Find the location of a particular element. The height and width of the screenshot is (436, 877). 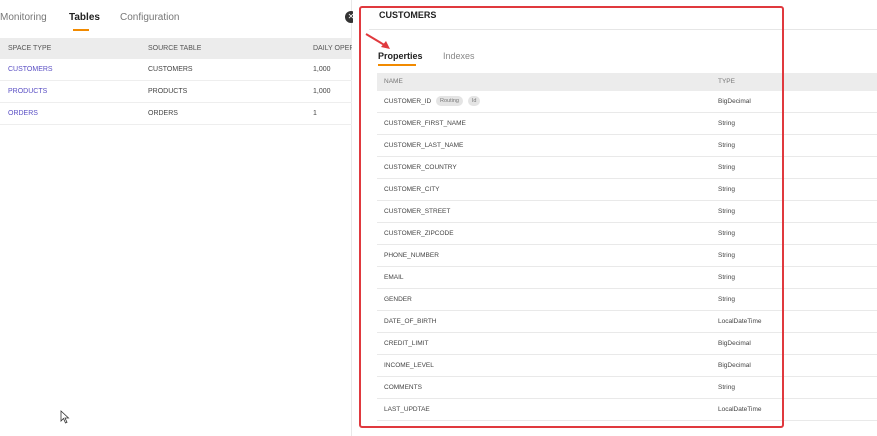

space-type-link: CUSTOMERS is located at coordinates (30, 69).